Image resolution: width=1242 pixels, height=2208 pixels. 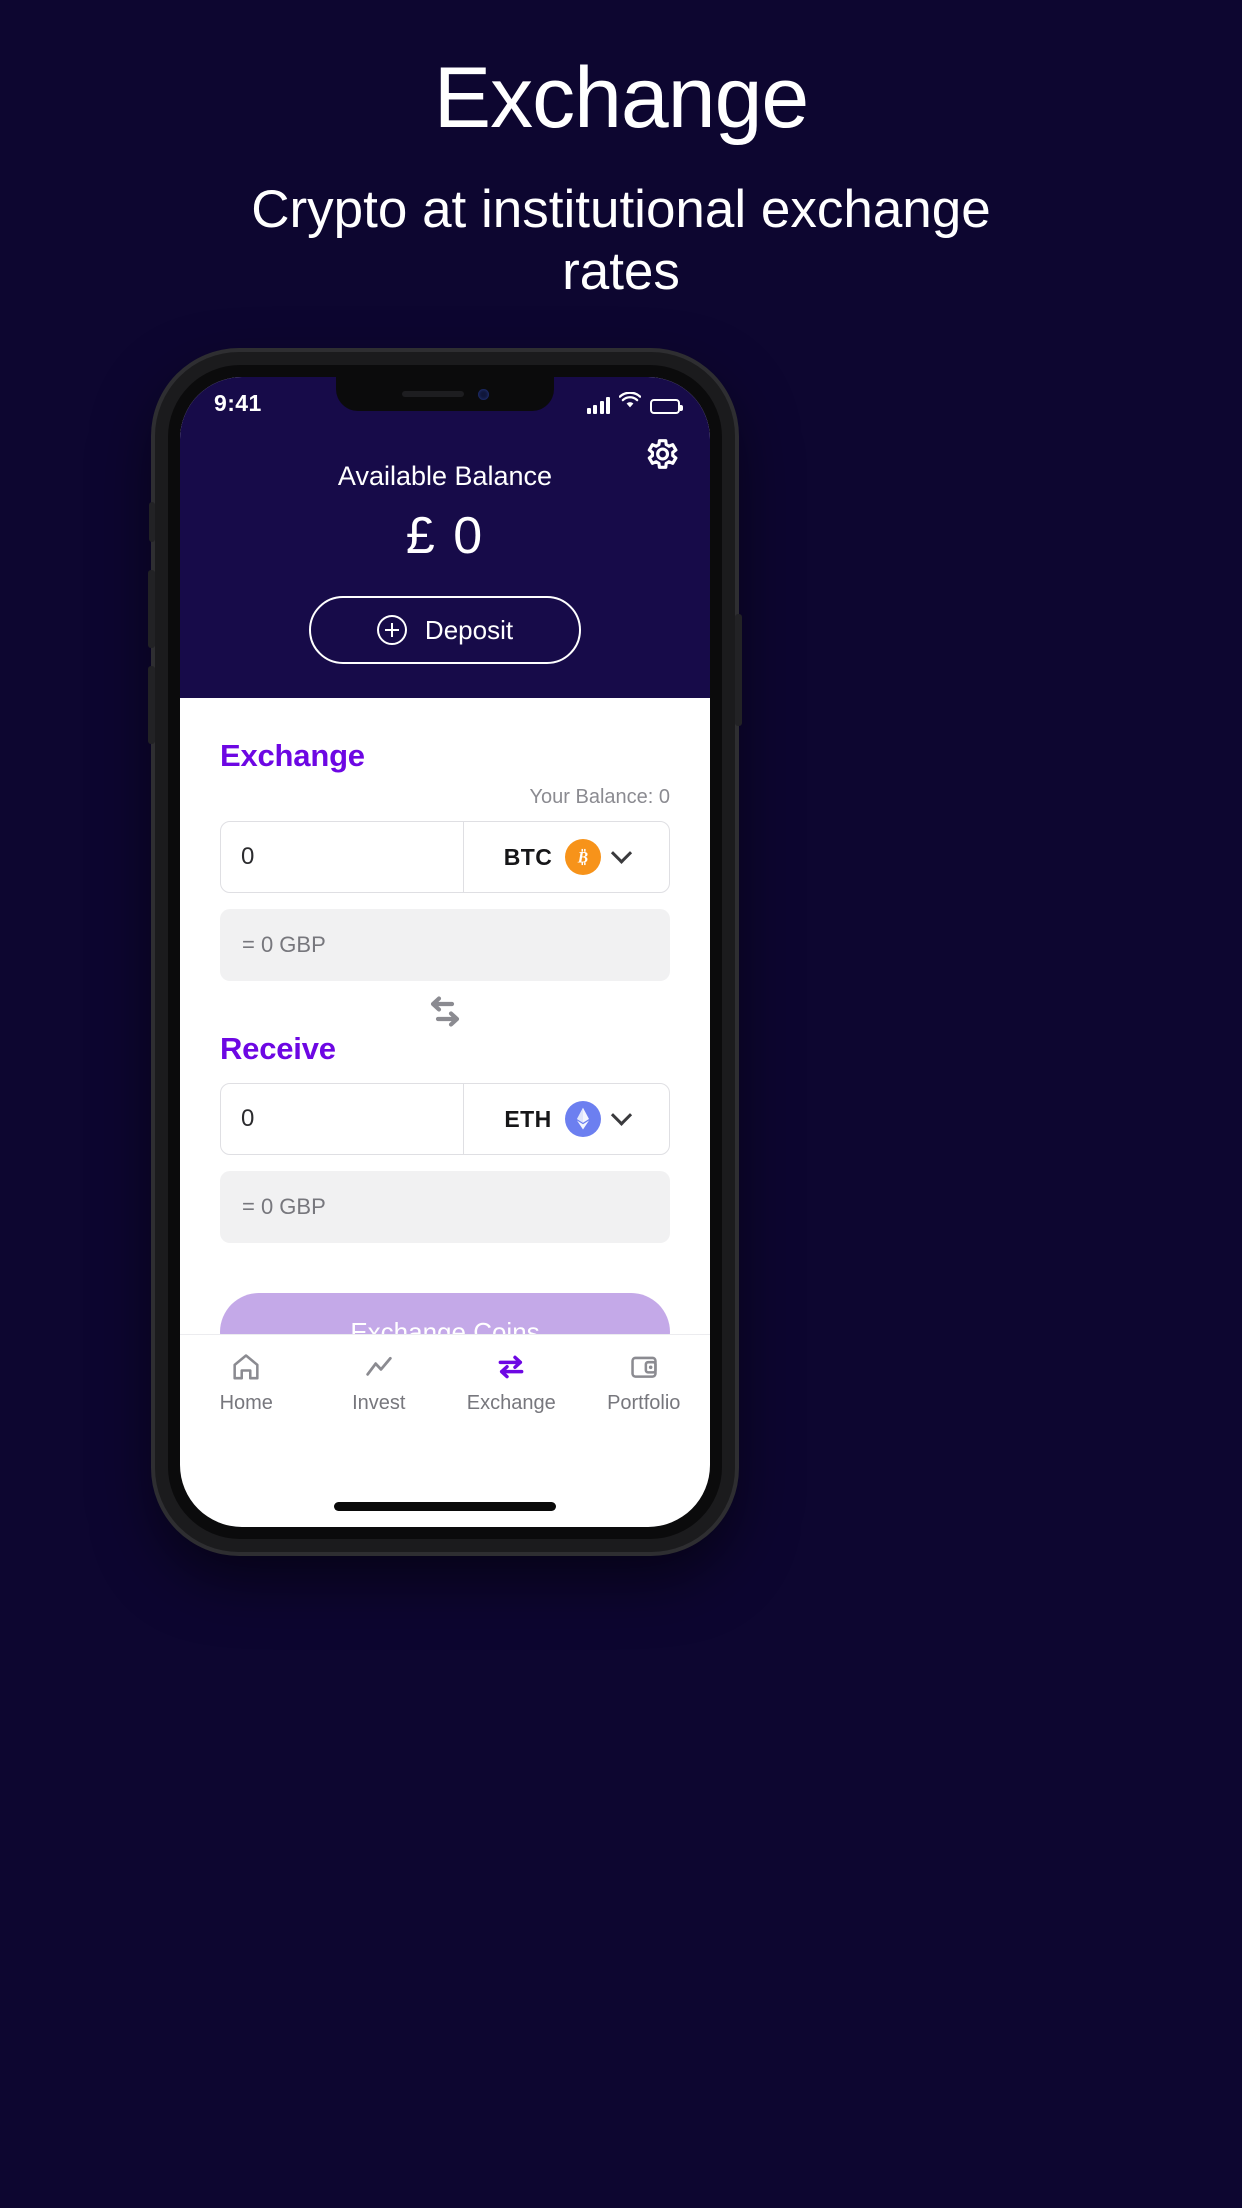 I want to click on tab-exchange-label: Exchange, so click(x=511, y=1403).